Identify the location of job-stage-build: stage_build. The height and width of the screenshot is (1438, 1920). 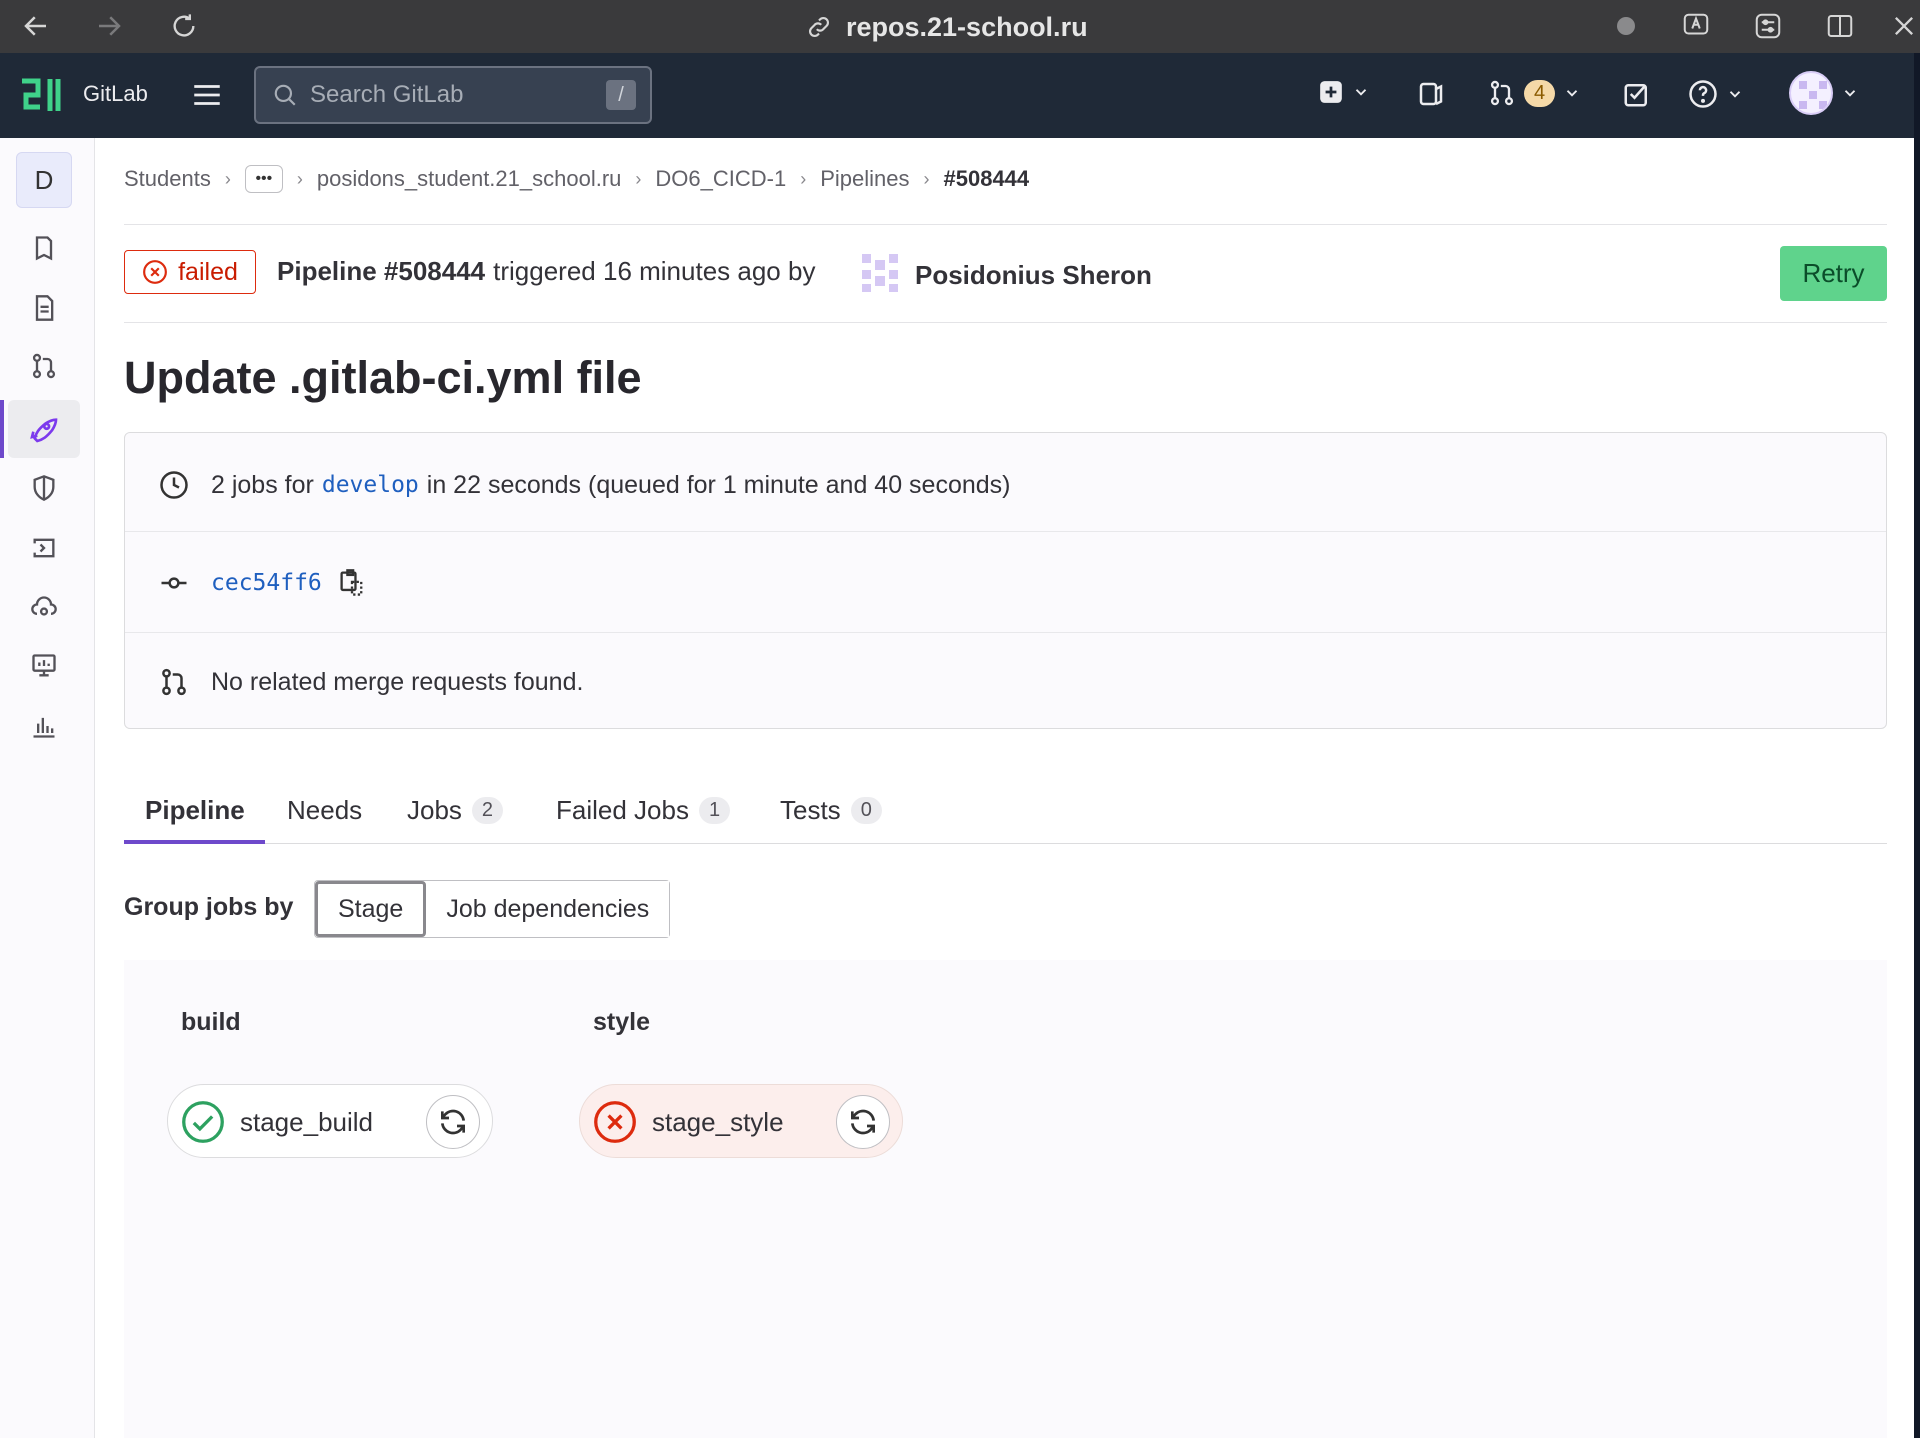
(330, 1121).